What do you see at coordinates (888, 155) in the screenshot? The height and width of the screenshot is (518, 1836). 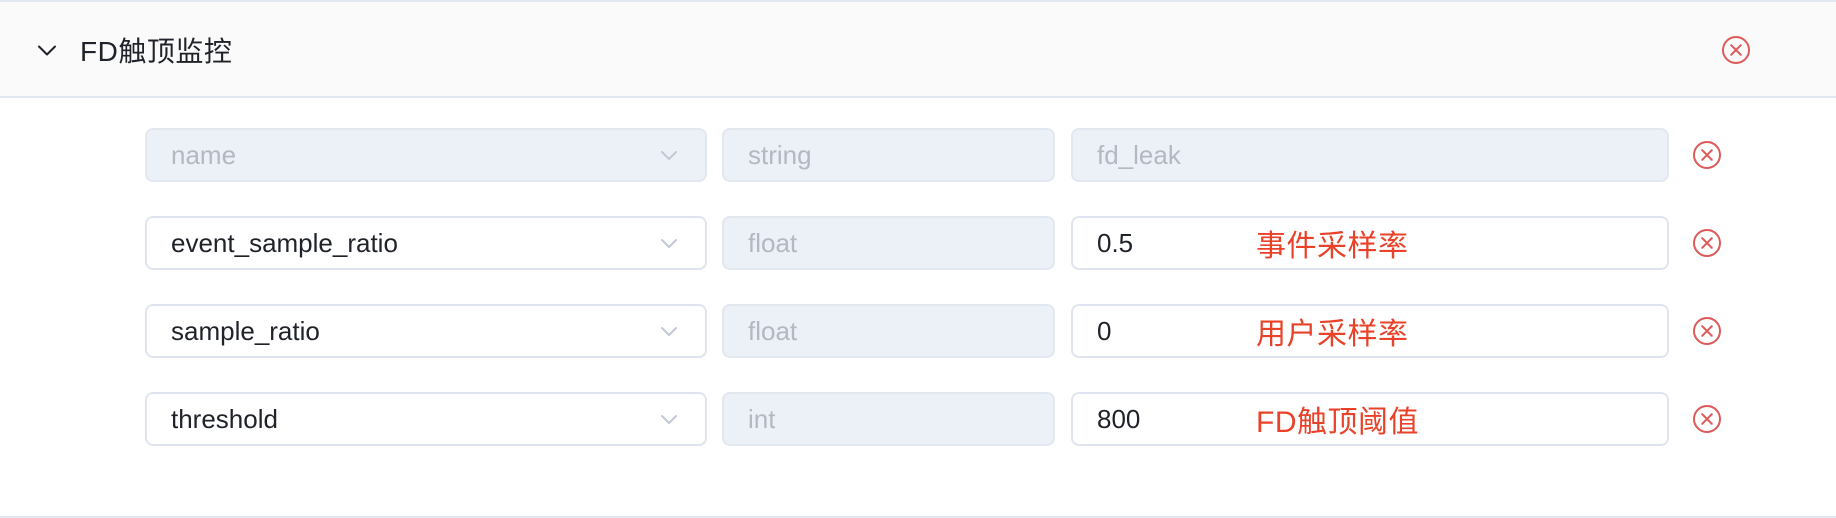 I see `param-type-input: string` at bounding box center [888, 155].